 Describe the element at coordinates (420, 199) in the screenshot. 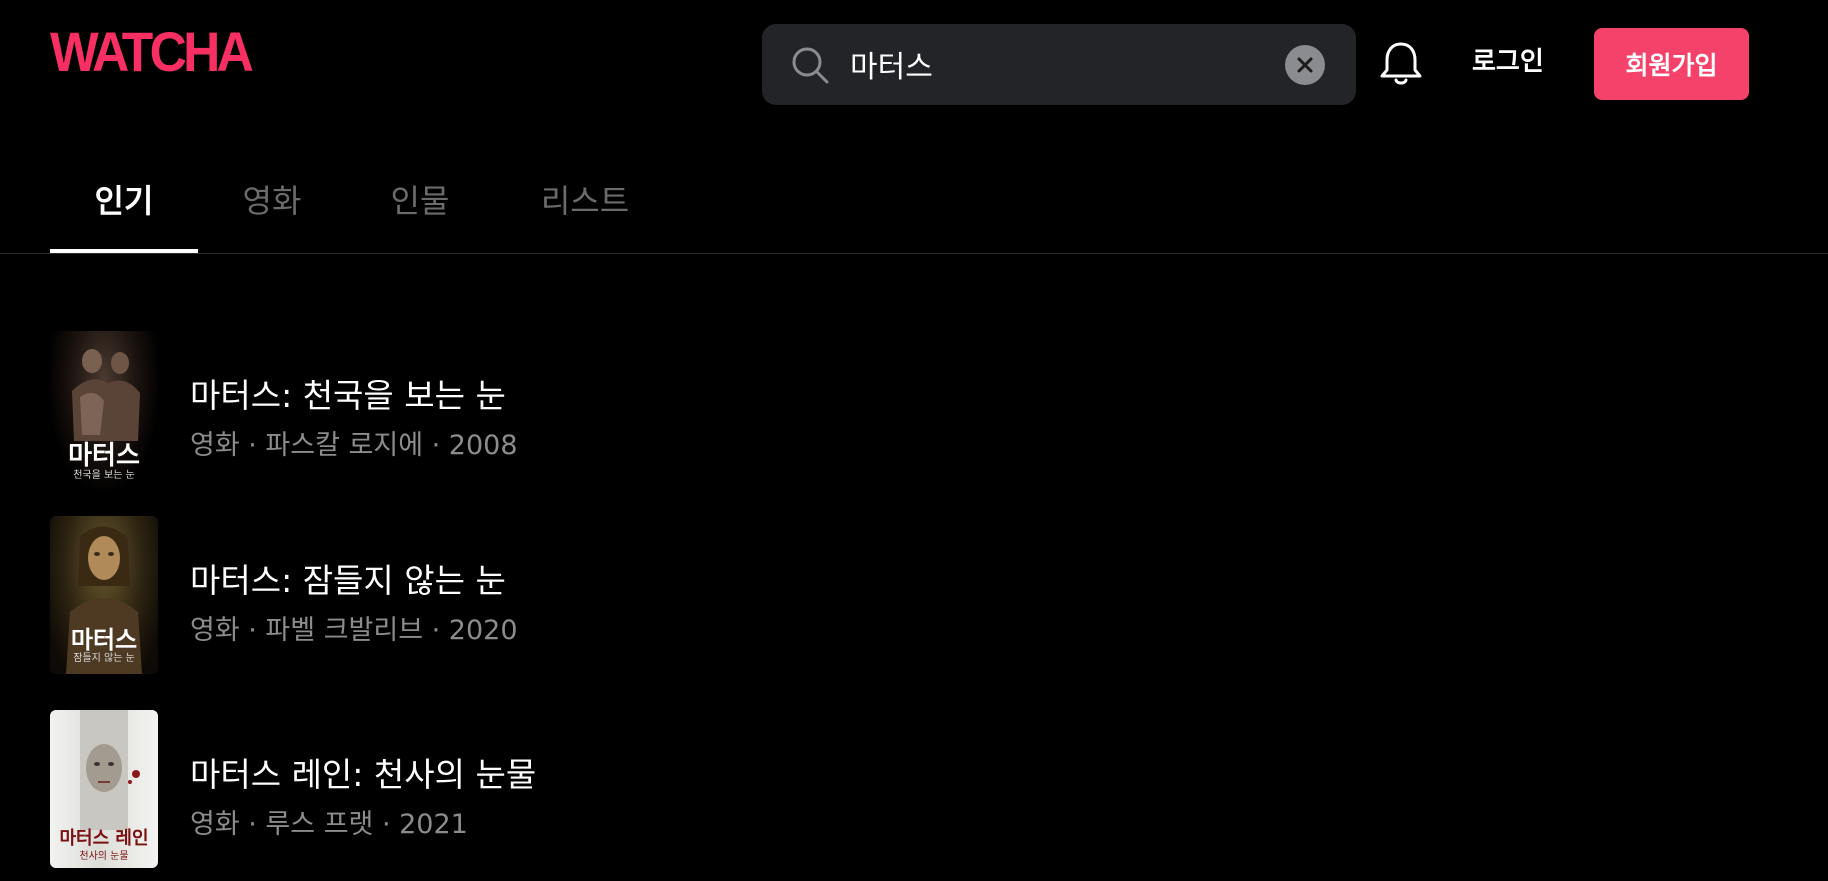

I see `tab-people: 인물` at that location.